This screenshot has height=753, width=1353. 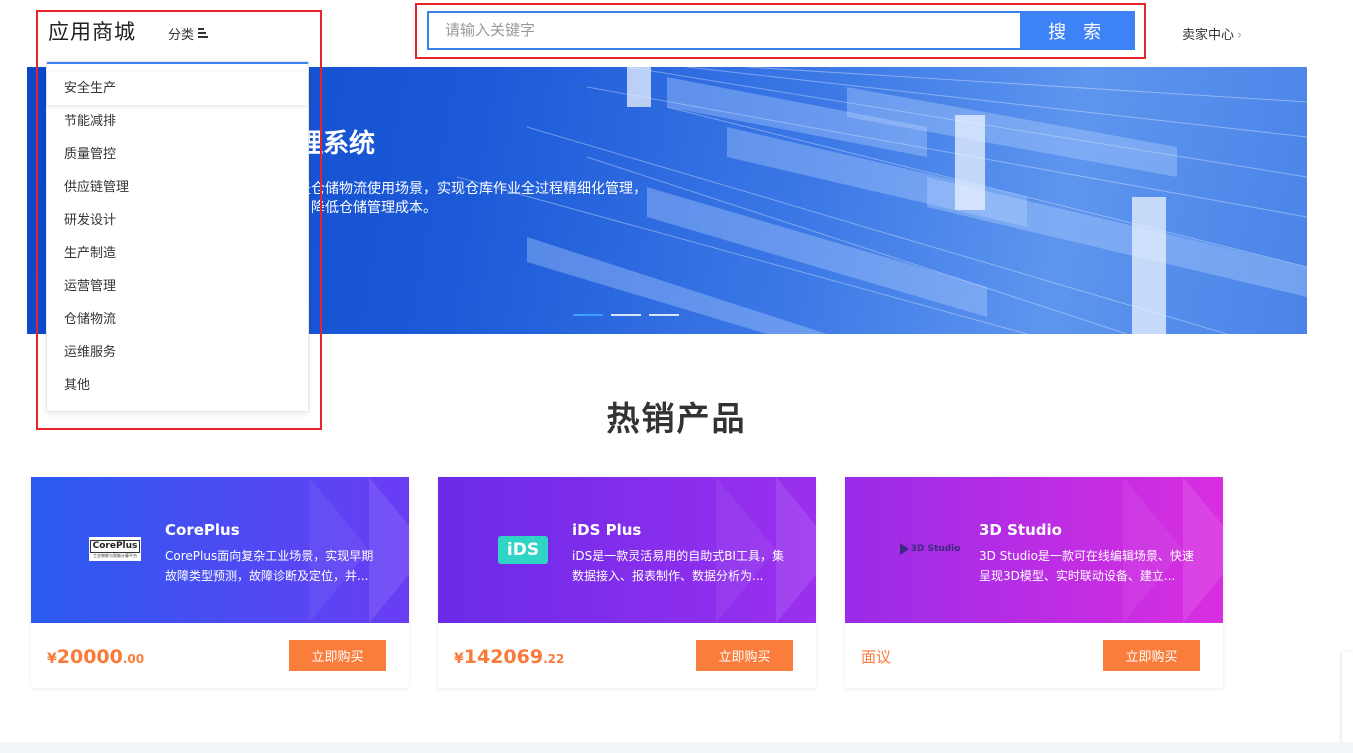 I want to click on category-toggle: 分类, so click(x=188, y=33).